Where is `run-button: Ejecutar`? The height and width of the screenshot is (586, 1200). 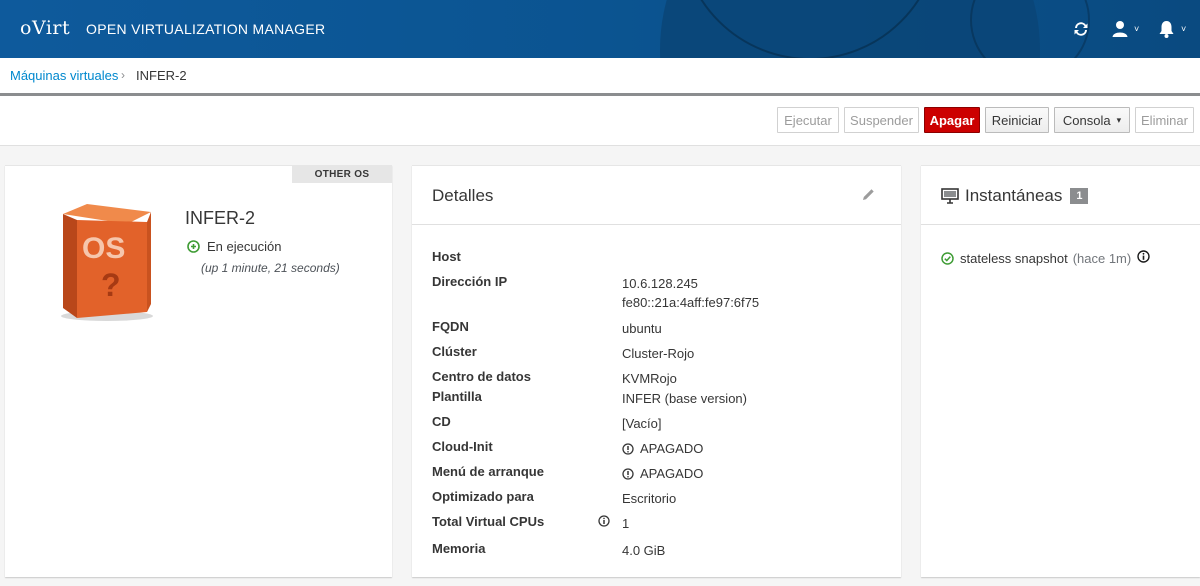
run-button: Ejecutar is located at coordinates (808, 120).